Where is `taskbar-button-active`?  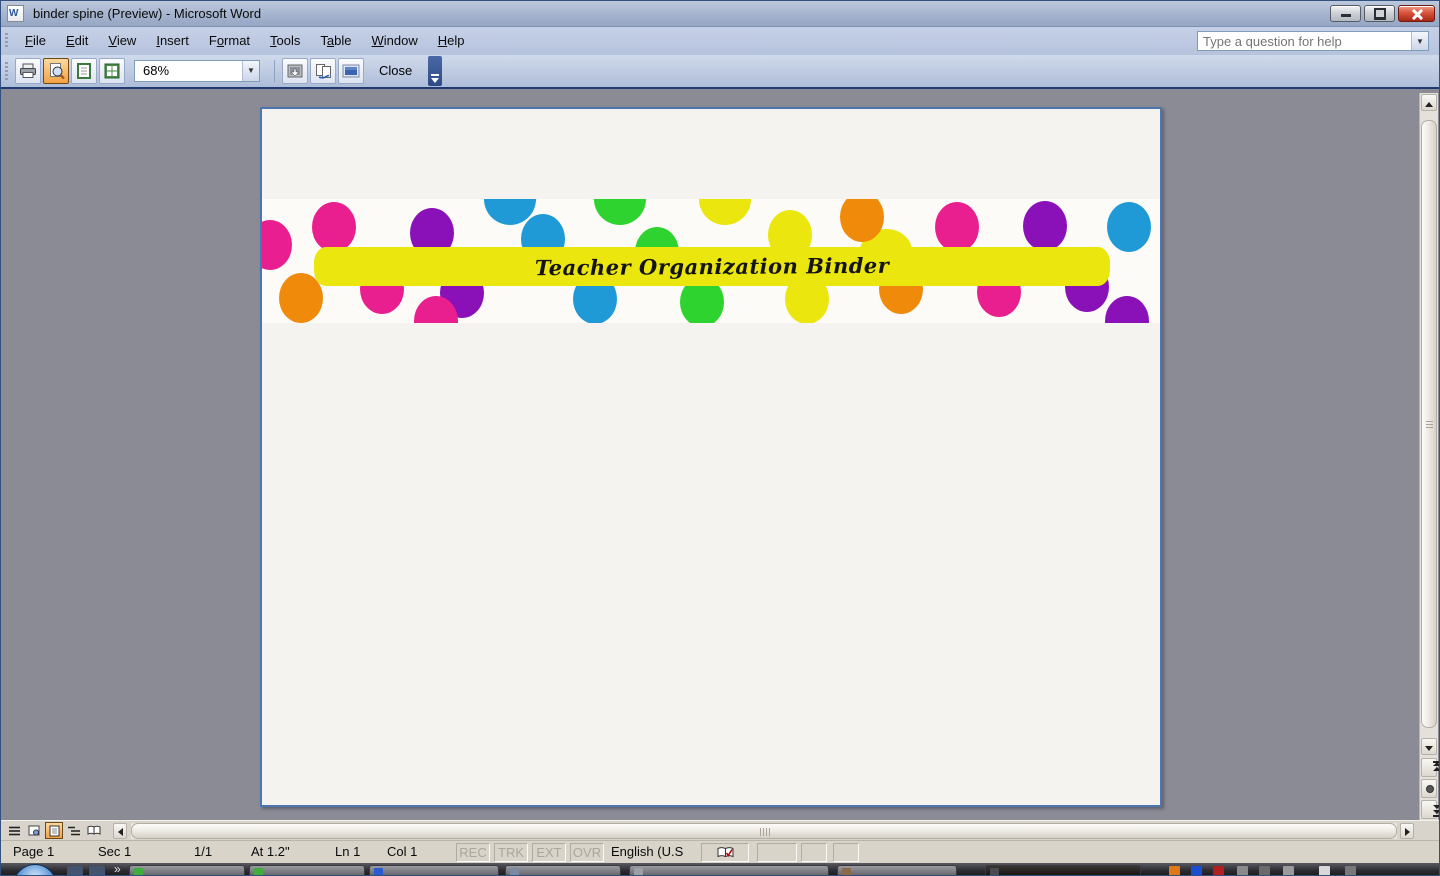
taskbar-button-active is located at coordinates (1063, 870).